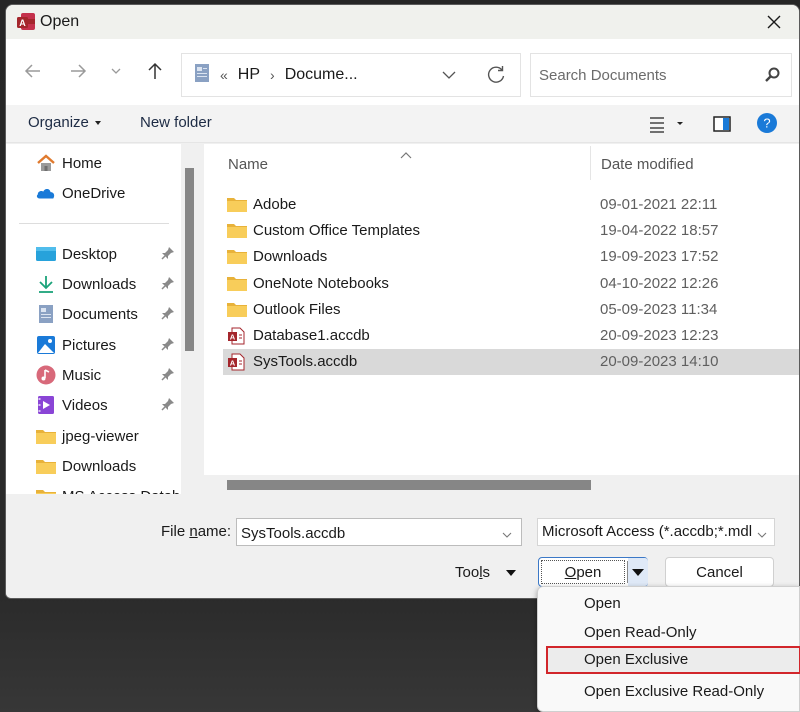  I want to click on file-name-combobox, so click(379, 532).